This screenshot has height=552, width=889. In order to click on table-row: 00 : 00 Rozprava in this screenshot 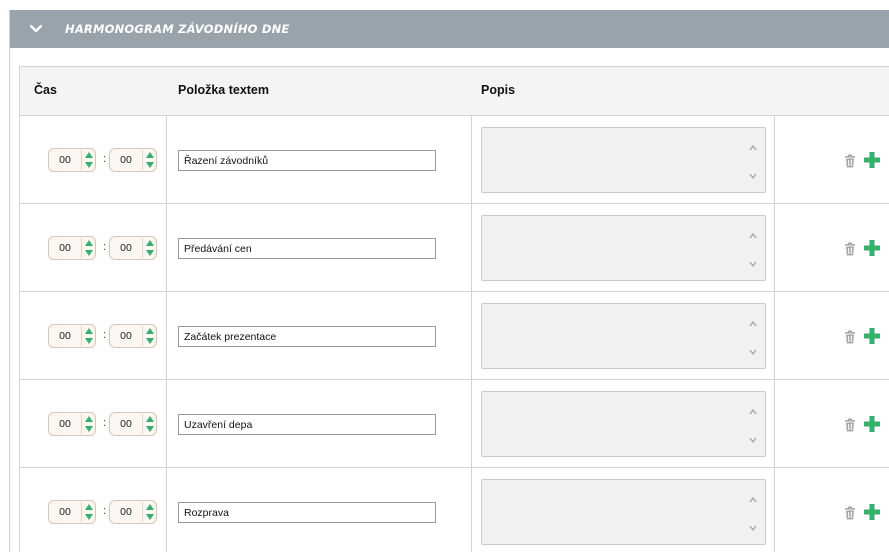, I will do `click(454, 510)`.